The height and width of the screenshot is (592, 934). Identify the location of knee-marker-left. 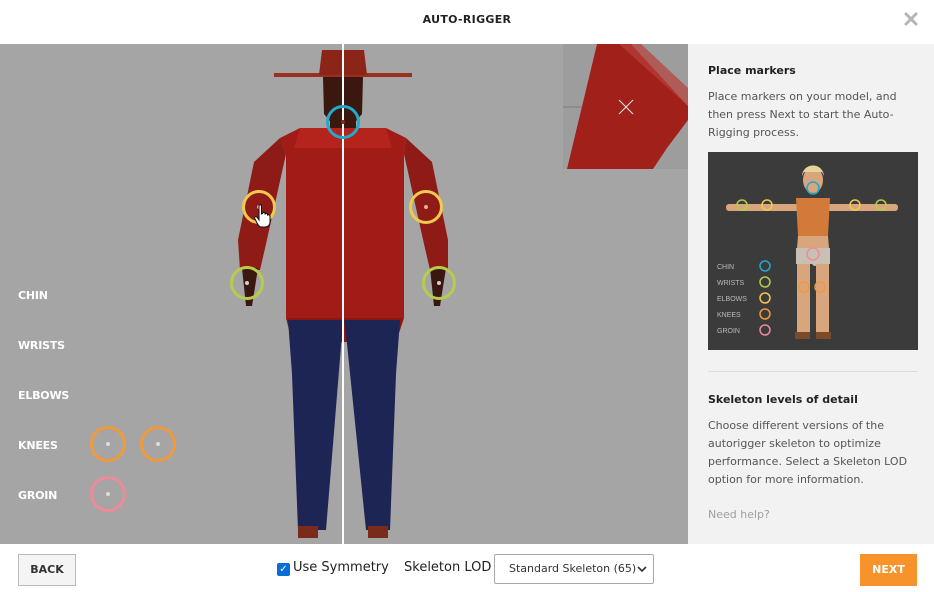
(108, 444).